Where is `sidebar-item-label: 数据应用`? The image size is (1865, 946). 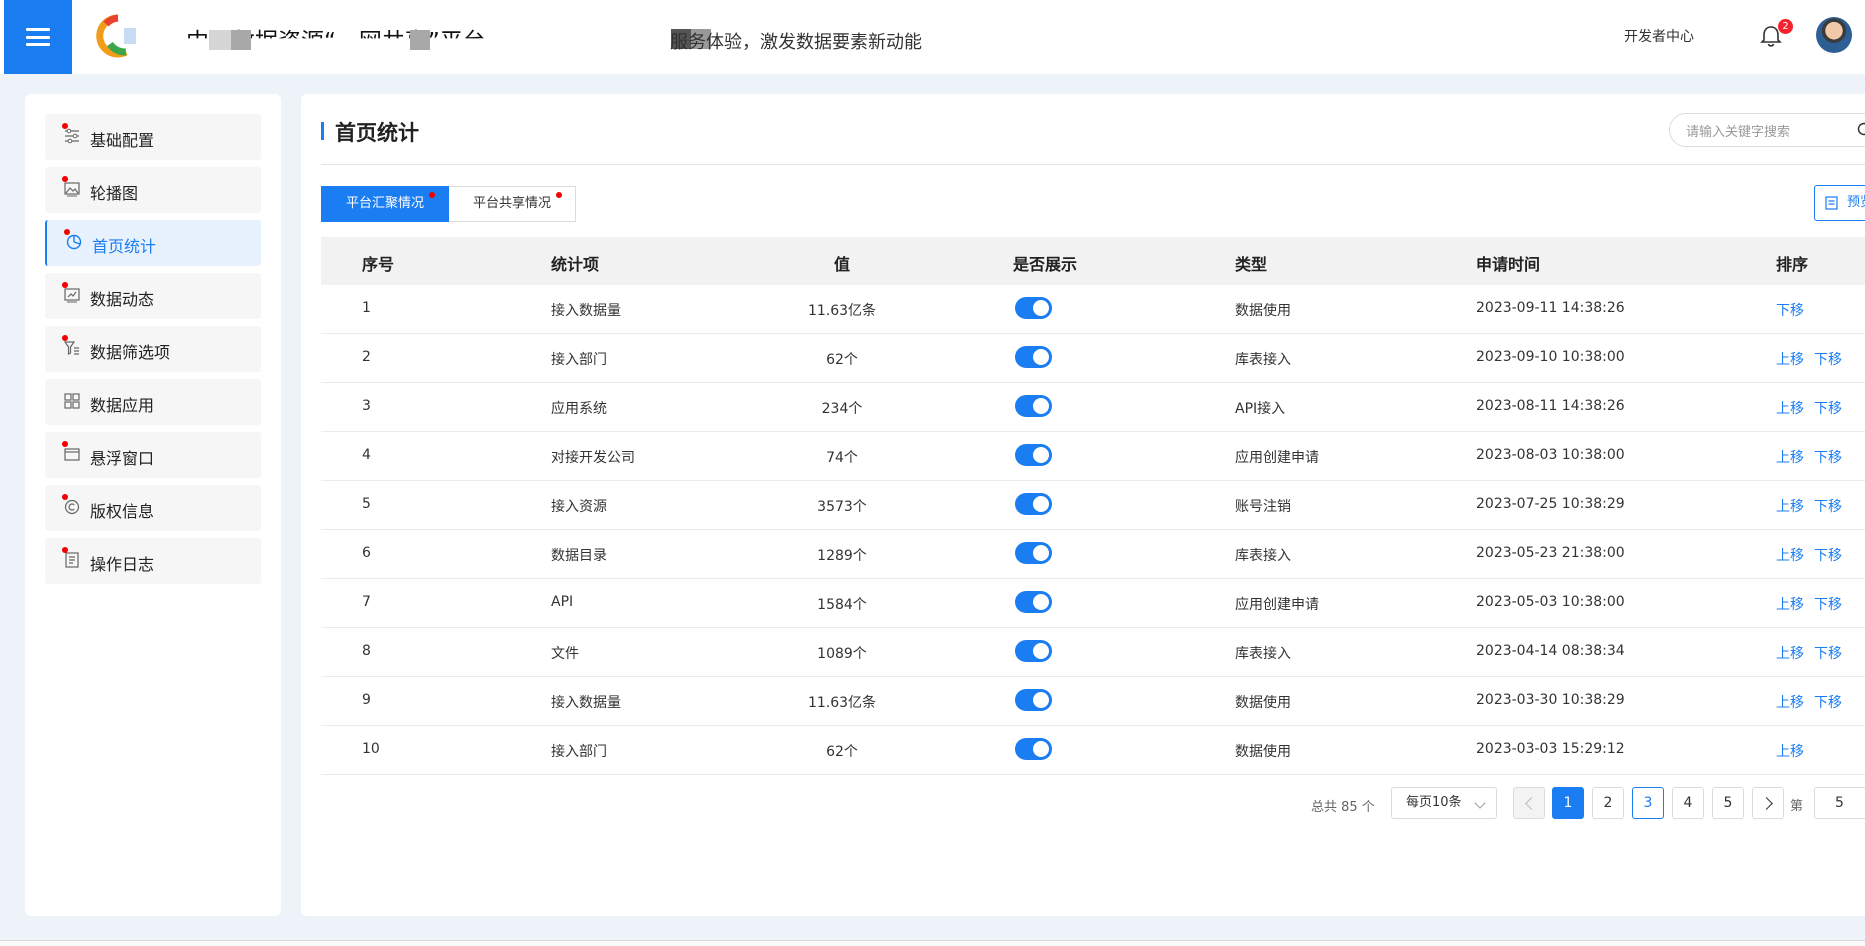
sidebar-item-label: 数据应用 is located at coordinates (122, 404).